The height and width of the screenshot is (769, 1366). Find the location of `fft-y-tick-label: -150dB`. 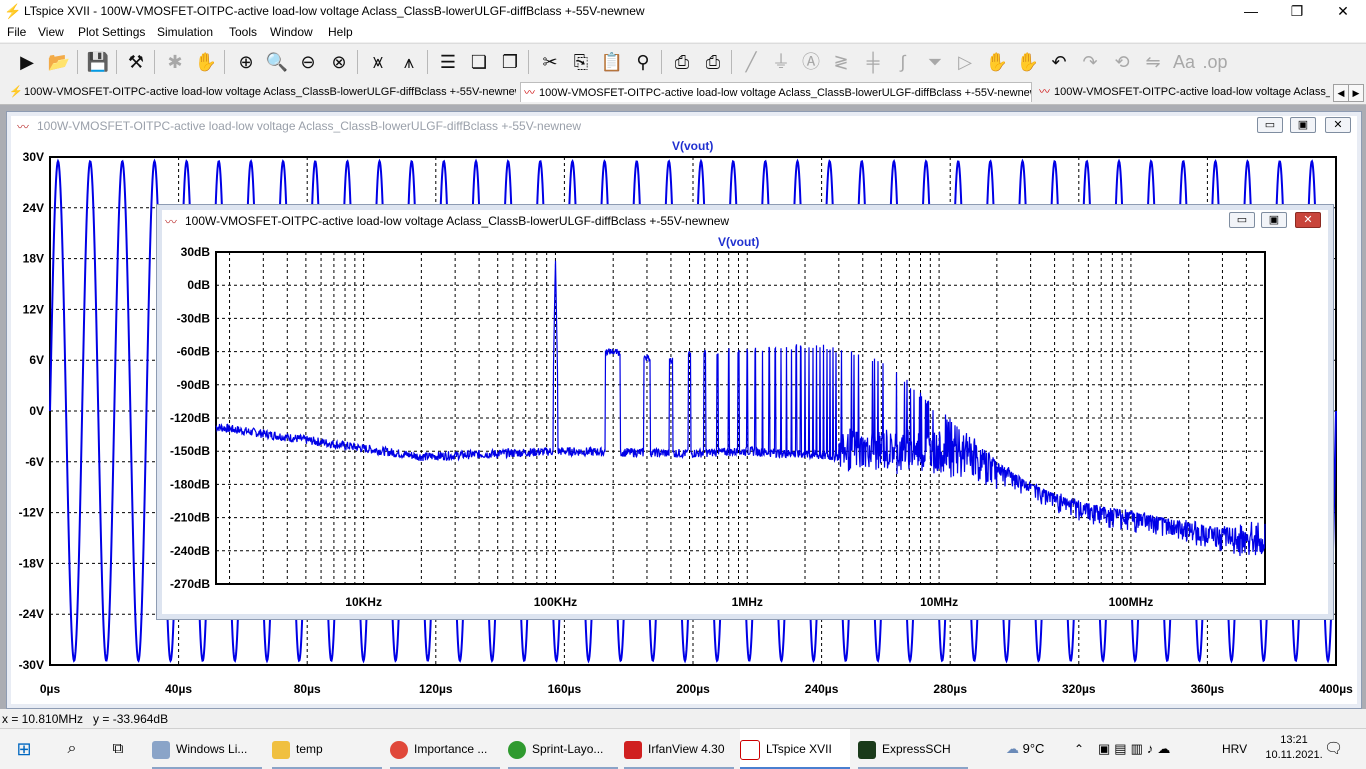

fft-y-tick-label: -150dB is located at coordinates (190, 451).